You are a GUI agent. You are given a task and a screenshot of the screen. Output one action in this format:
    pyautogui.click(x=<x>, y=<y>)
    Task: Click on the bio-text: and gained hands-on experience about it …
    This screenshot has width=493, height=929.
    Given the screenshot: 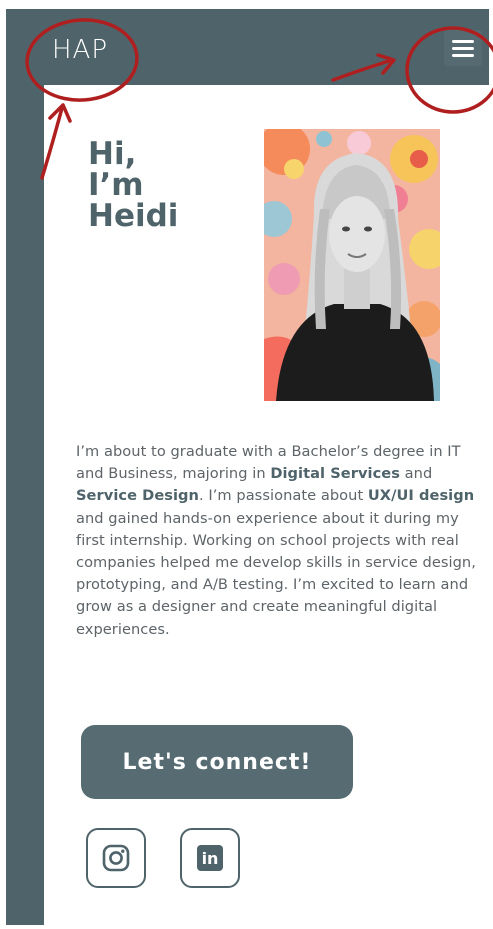 What is the action you would take?
    pyautogui.click(x=276, y=573)
    